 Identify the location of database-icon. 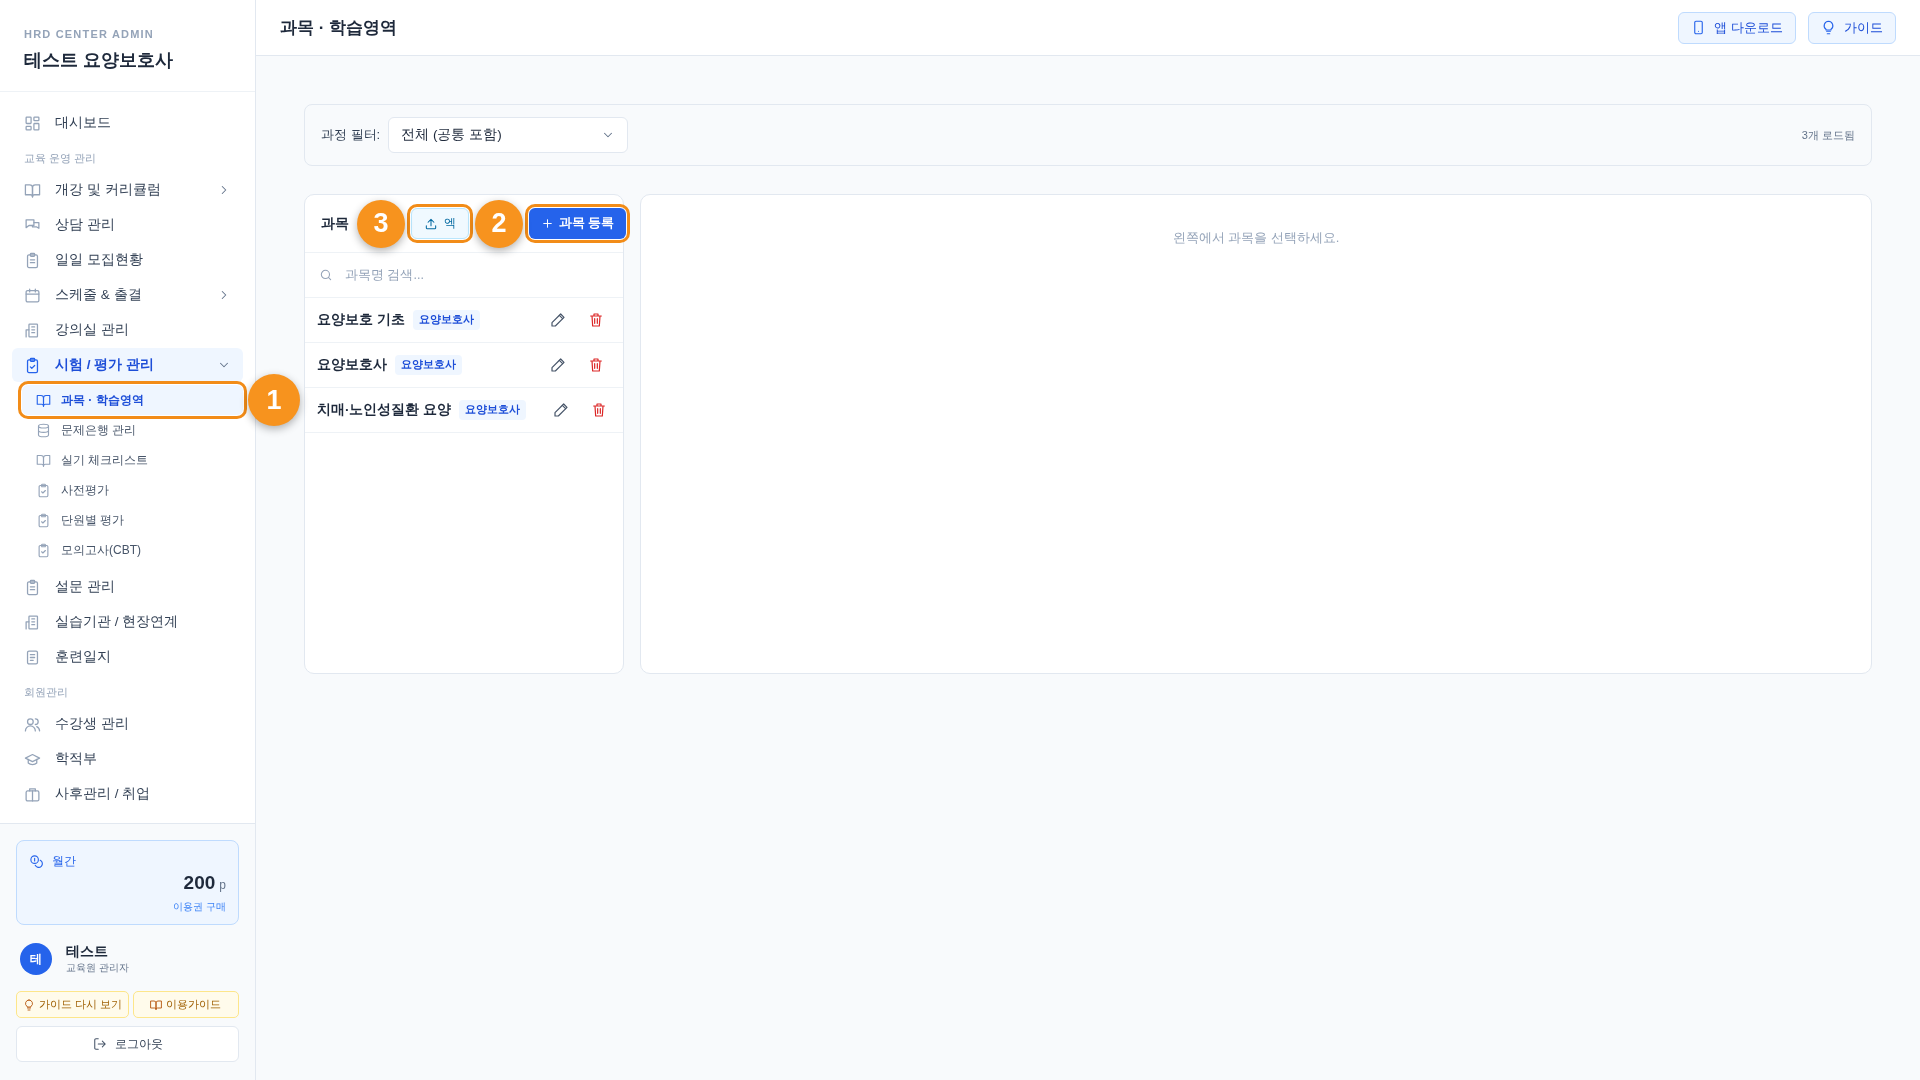
(43, 430).